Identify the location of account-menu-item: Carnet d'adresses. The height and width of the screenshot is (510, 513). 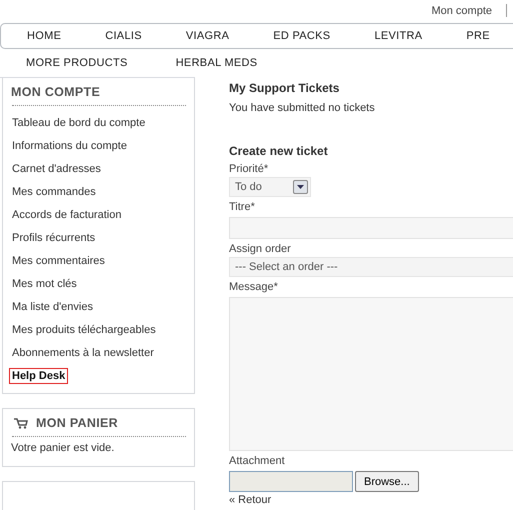
(56, 168).